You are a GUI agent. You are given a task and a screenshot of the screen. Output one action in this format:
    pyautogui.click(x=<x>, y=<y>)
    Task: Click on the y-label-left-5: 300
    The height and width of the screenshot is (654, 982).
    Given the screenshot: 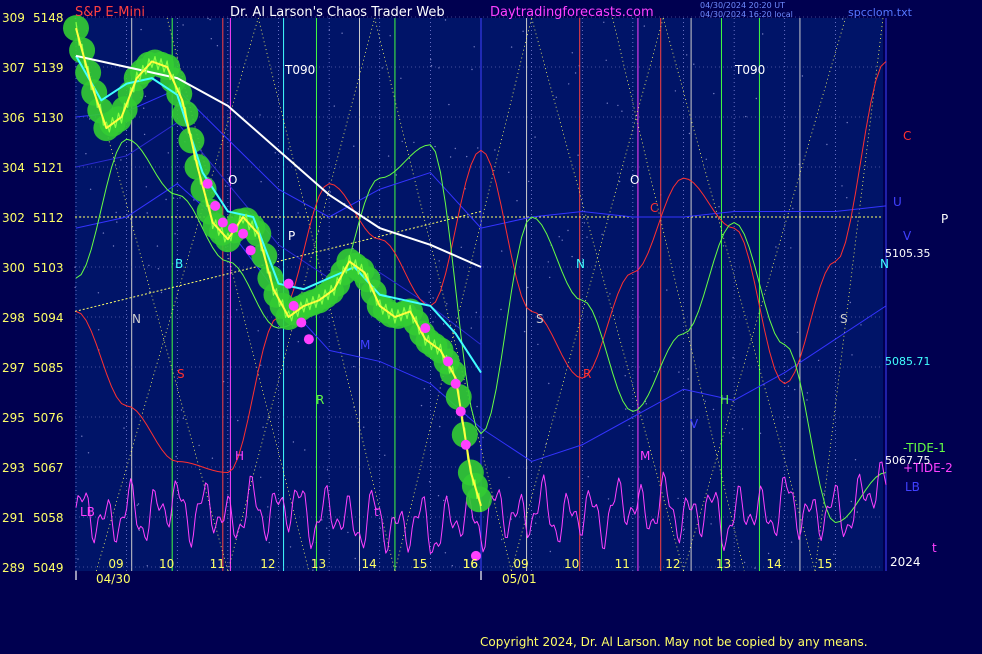 What is the action you would take?
    pyautogui.click(x=13, y=268)
    